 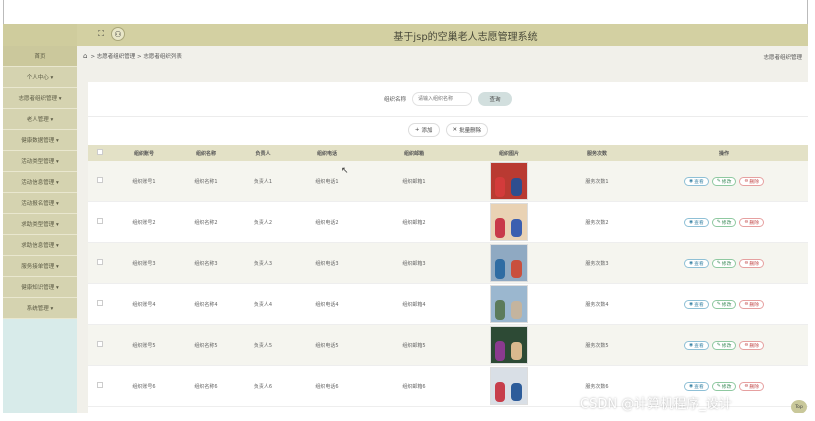 I want to click on cell-org-account: 组织账号4, so click(x=144, y=304).